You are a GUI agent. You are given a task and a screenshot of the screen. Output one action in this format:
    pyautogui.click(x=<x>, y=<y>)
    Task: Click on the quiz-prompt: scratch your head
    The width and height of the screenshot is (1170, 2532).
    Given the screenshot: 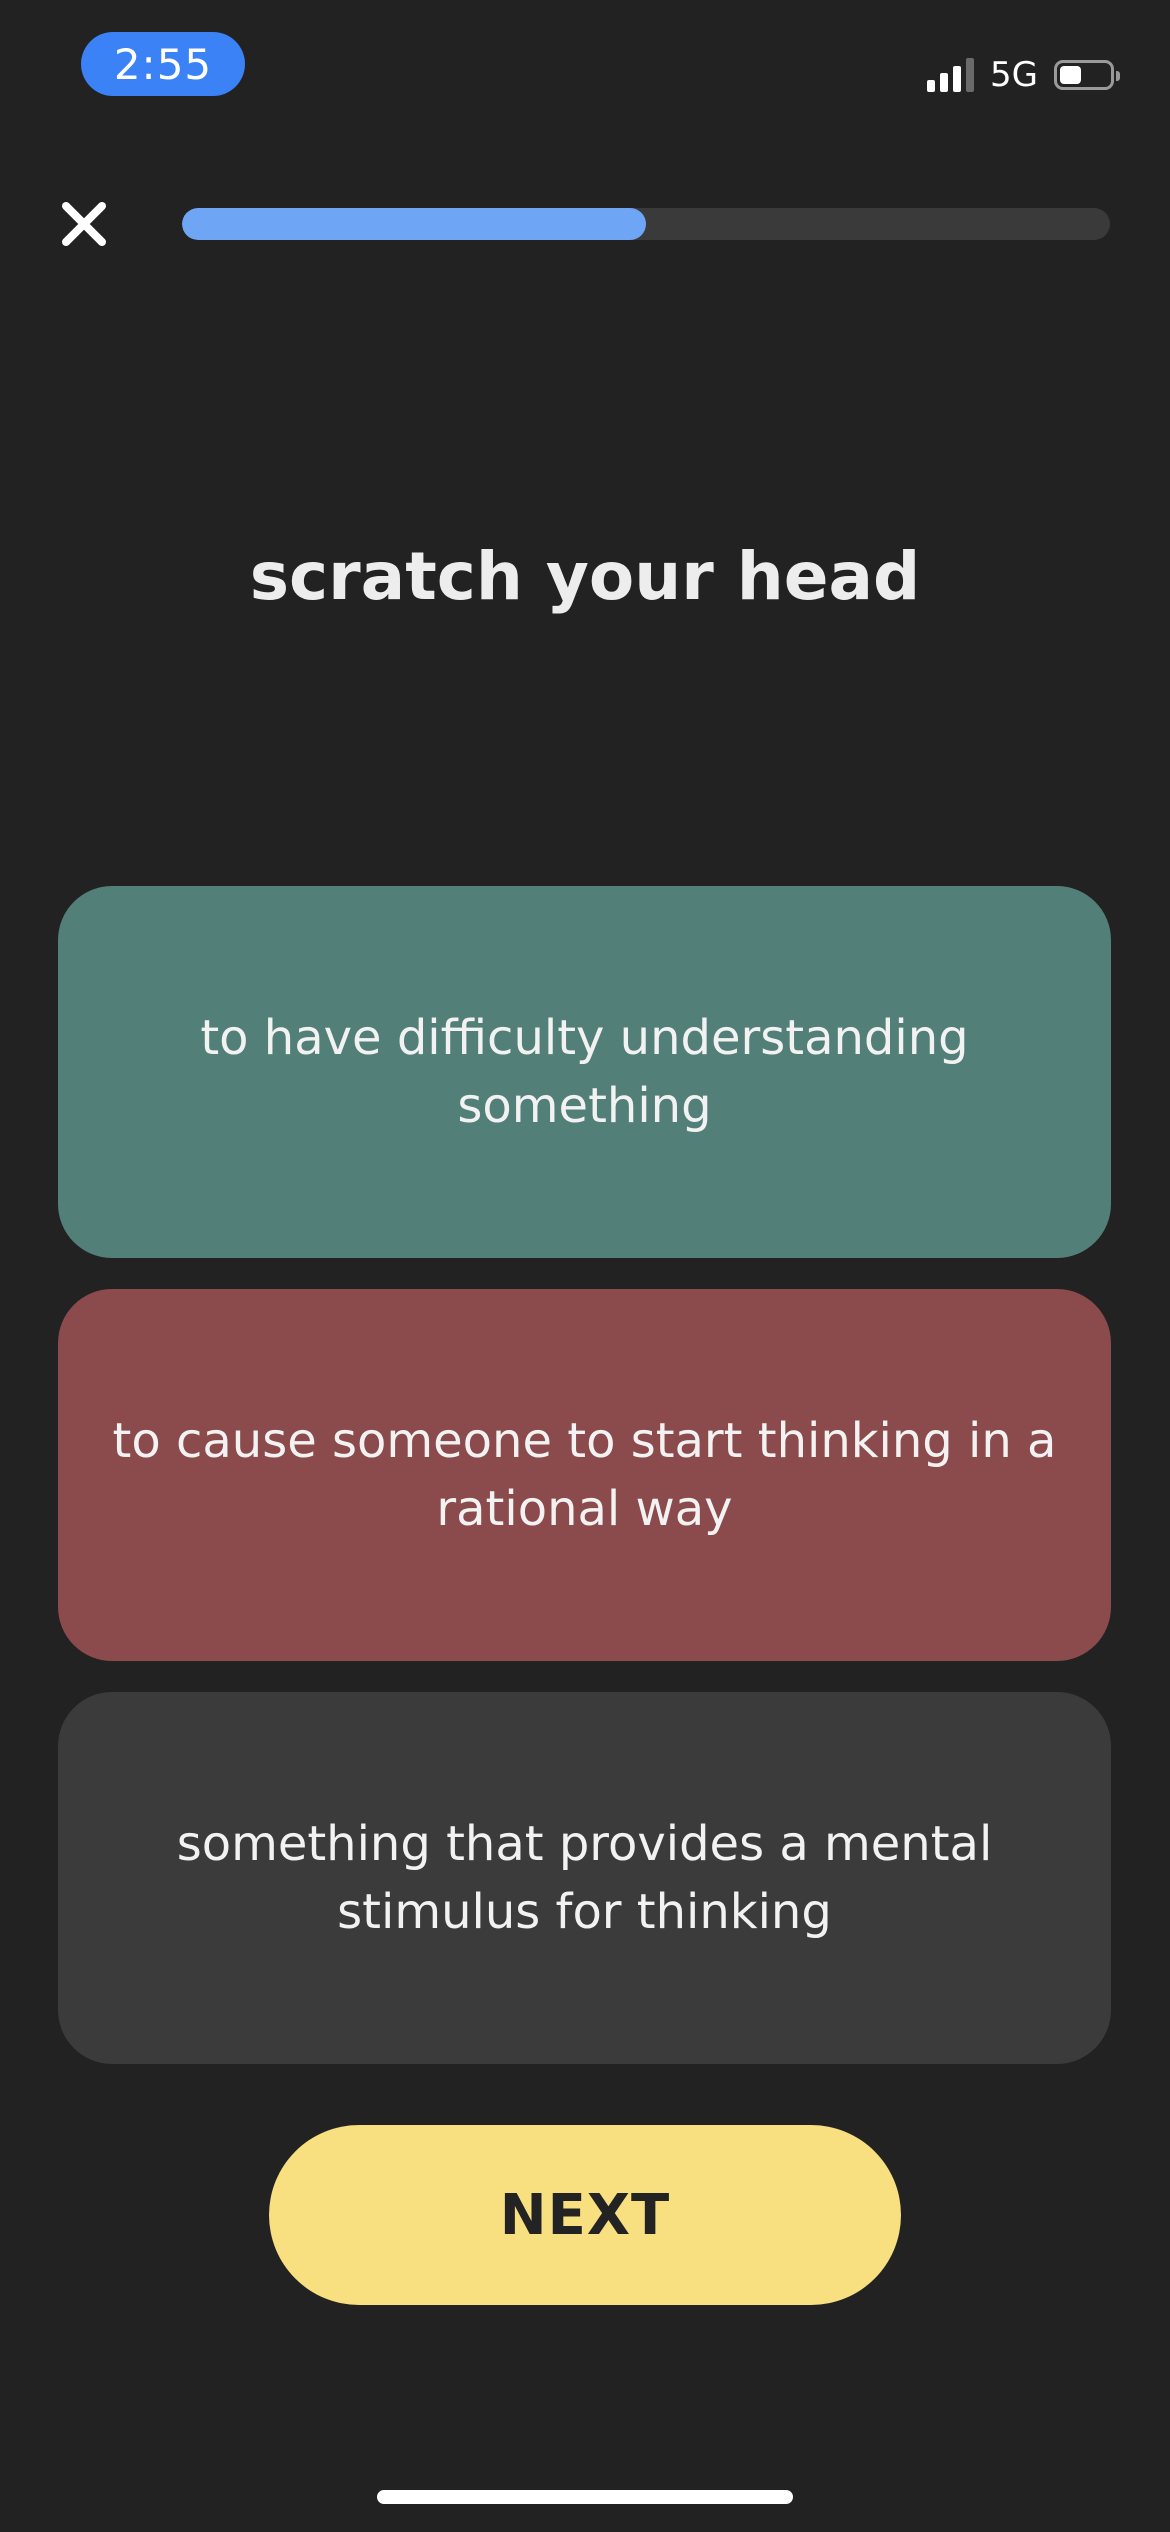 What is the action you would take?
    pyautogui.click(x=585, y=576)
    